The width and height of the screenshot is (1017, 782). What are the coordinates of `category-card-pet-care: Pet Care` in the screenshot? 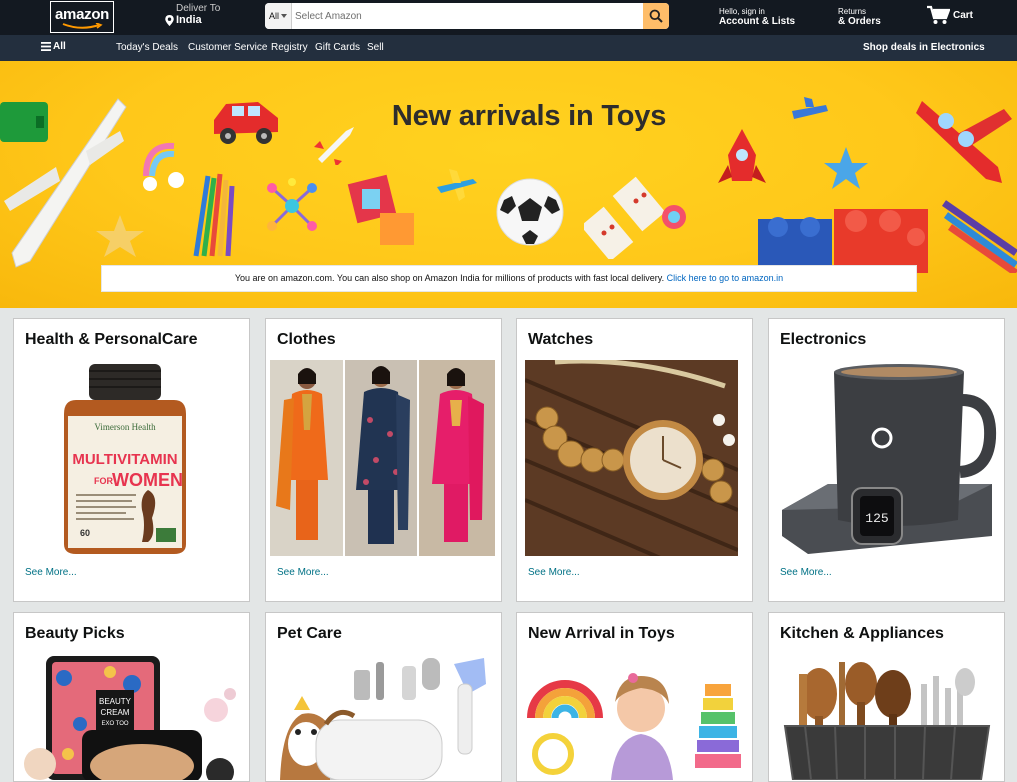 It's located at (383, 697).